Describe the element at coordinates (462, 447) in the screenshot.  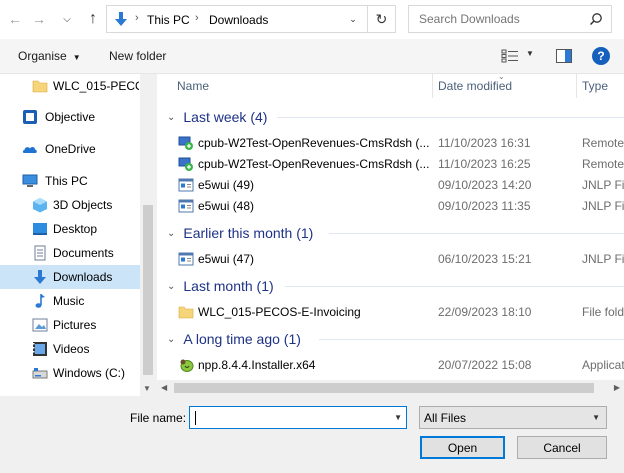
I see `open-button: Open` at that location.